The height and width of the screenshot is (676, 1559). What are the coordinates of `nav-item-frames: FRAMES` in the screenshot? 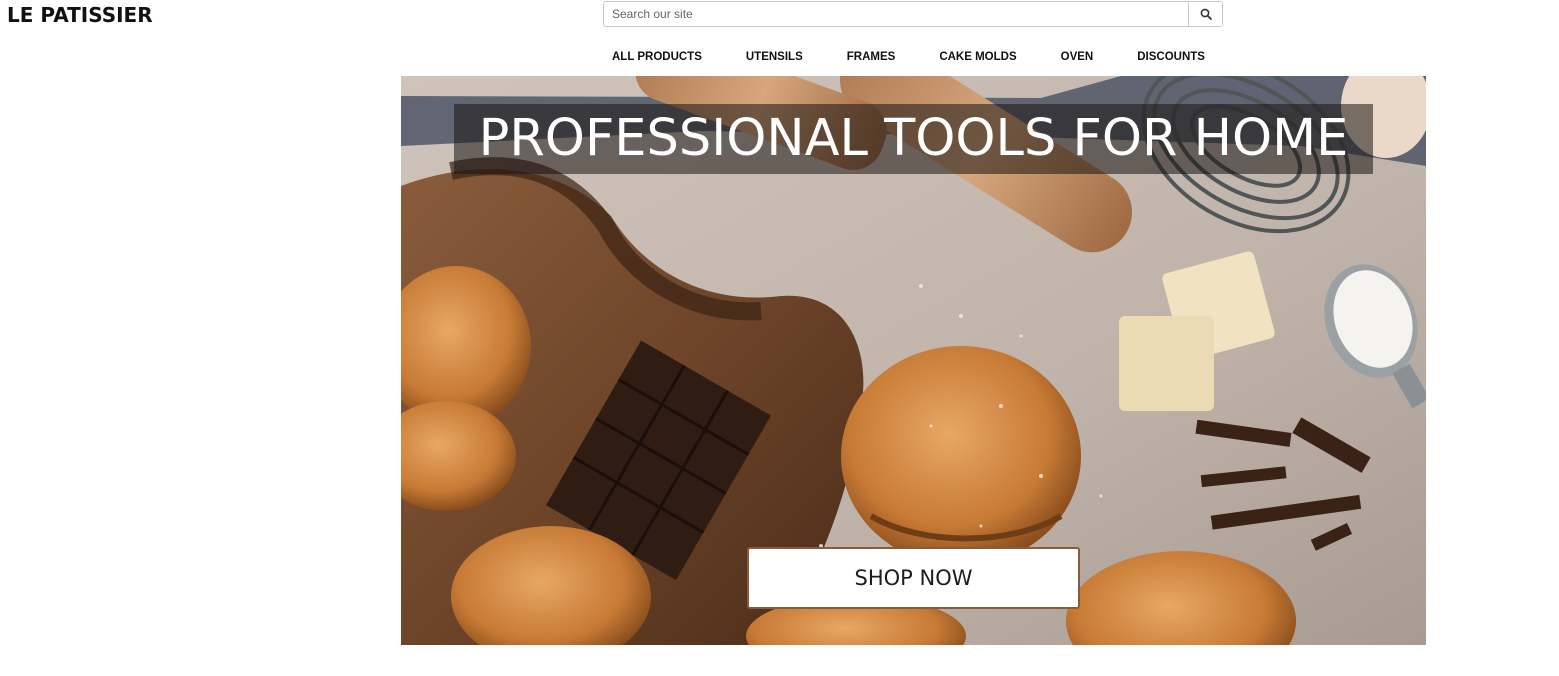 It's located at (871, 57).